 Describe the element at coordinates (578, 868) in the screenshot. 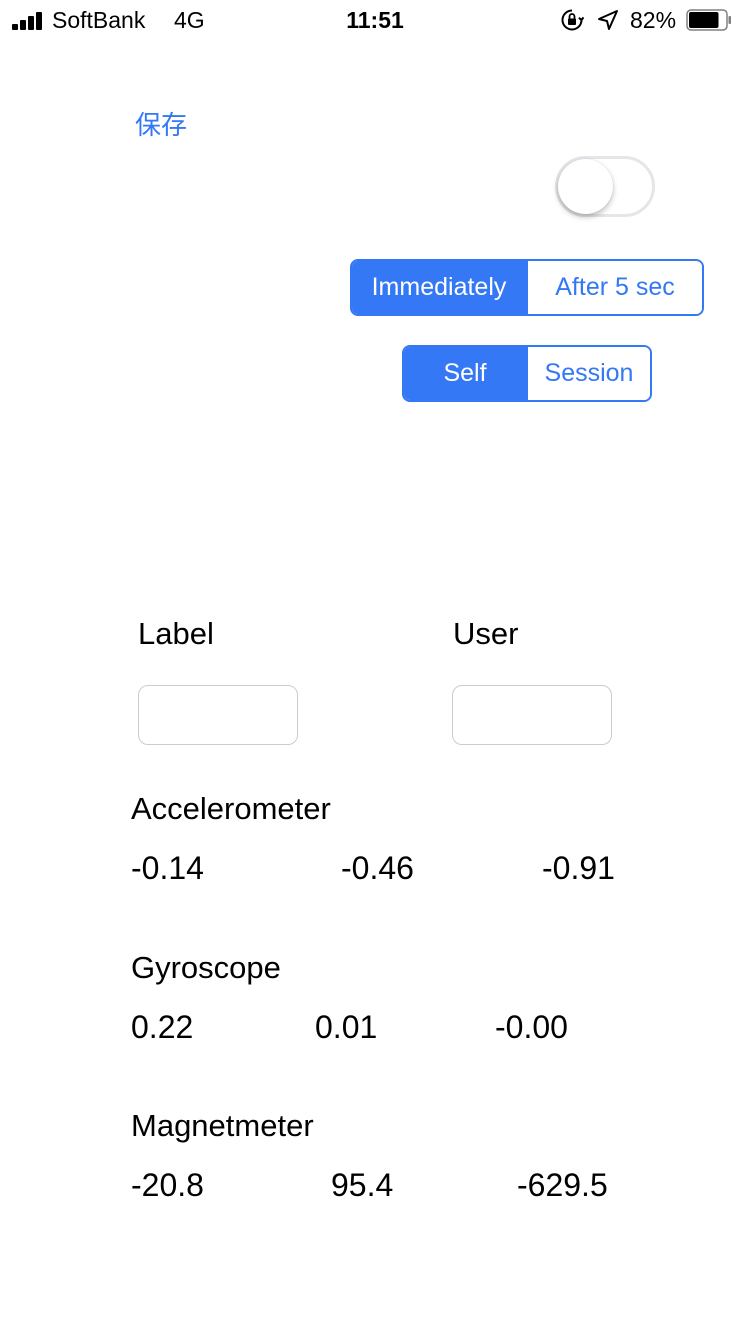

I see `accelerometer-z-value: -0.91` at that location.